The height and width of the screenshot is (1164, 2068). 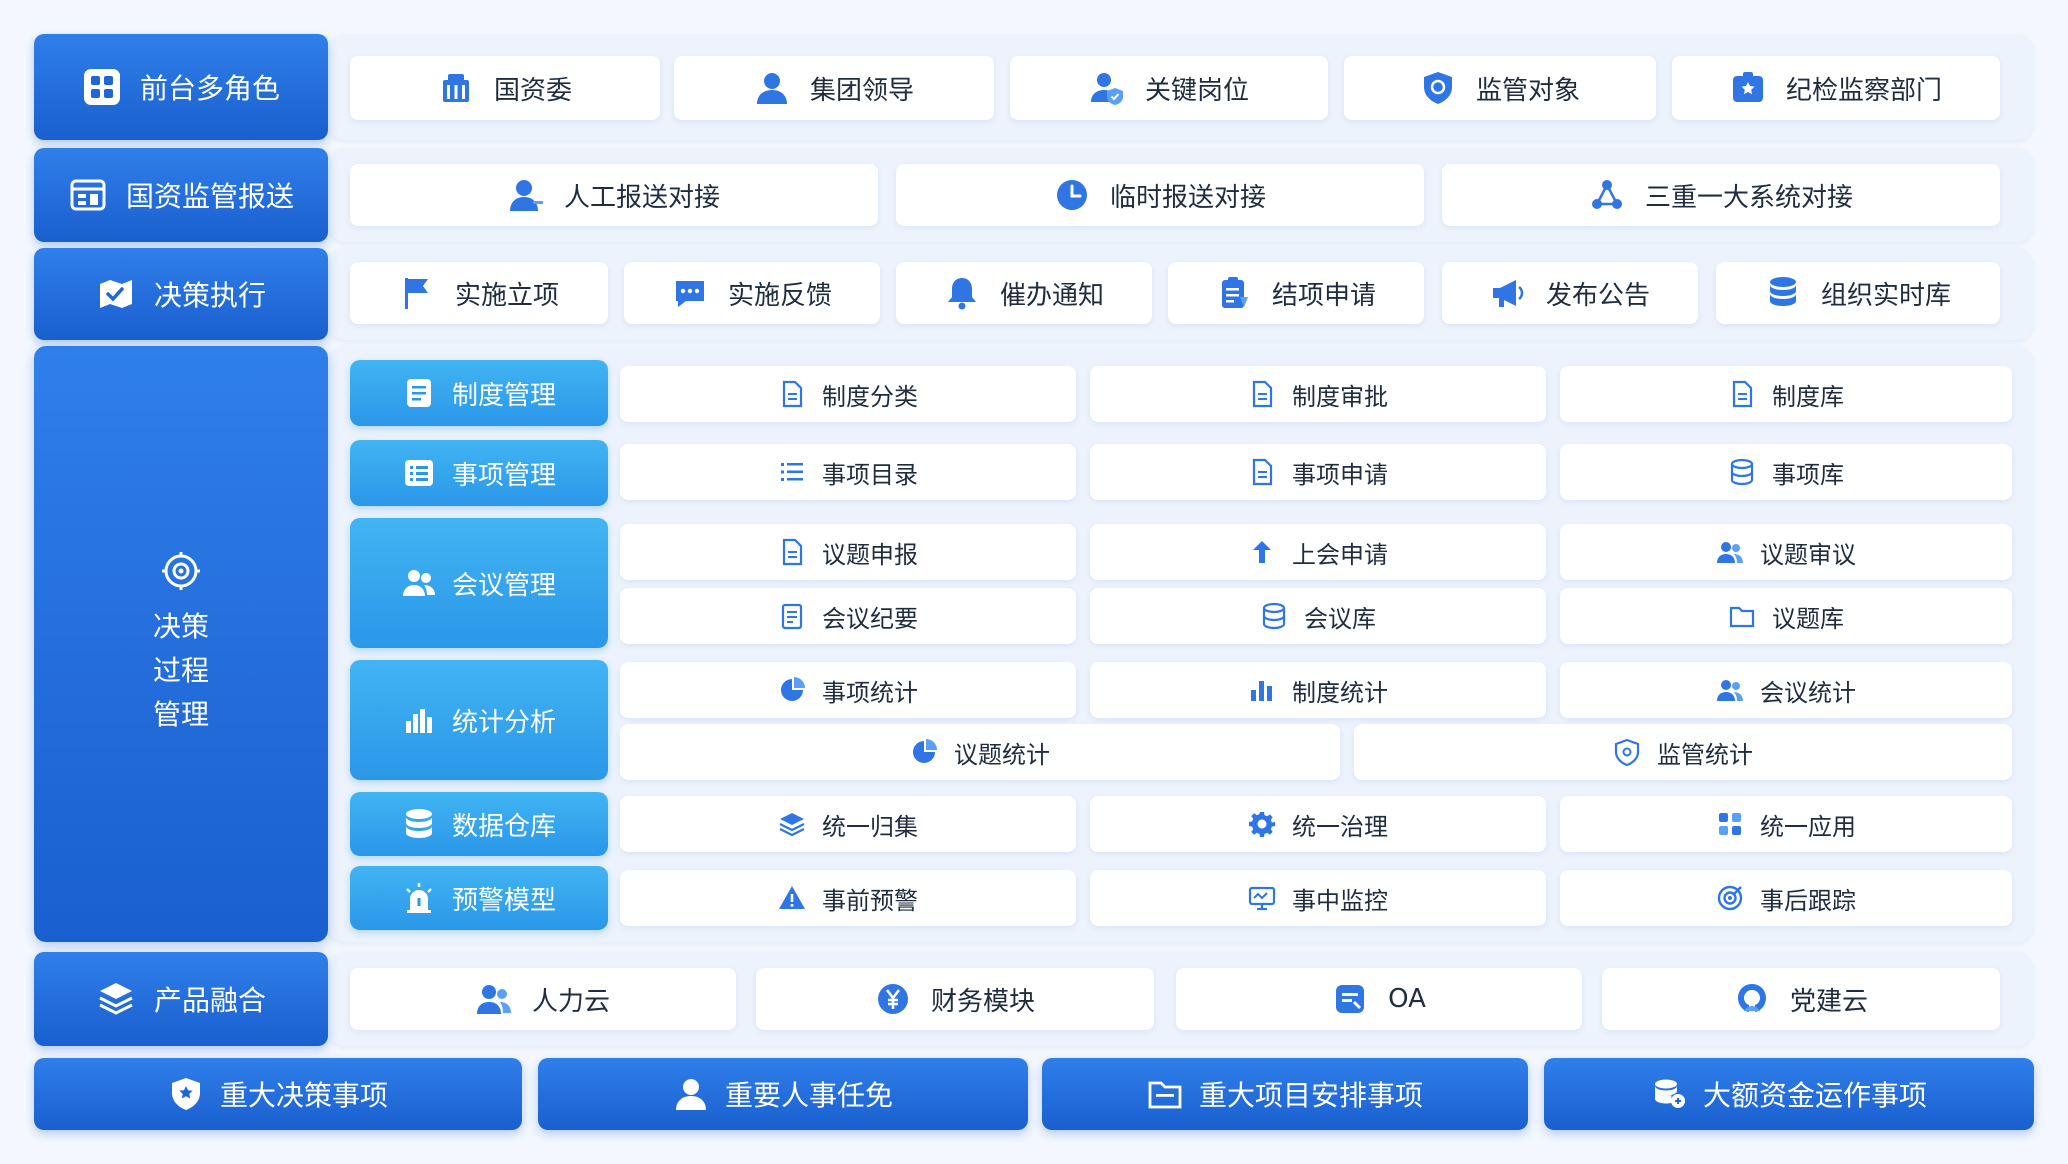 What do you see at coordinates (456, 88) in the screenshot?
I see `building-icon` at bounding box center [456, 88].